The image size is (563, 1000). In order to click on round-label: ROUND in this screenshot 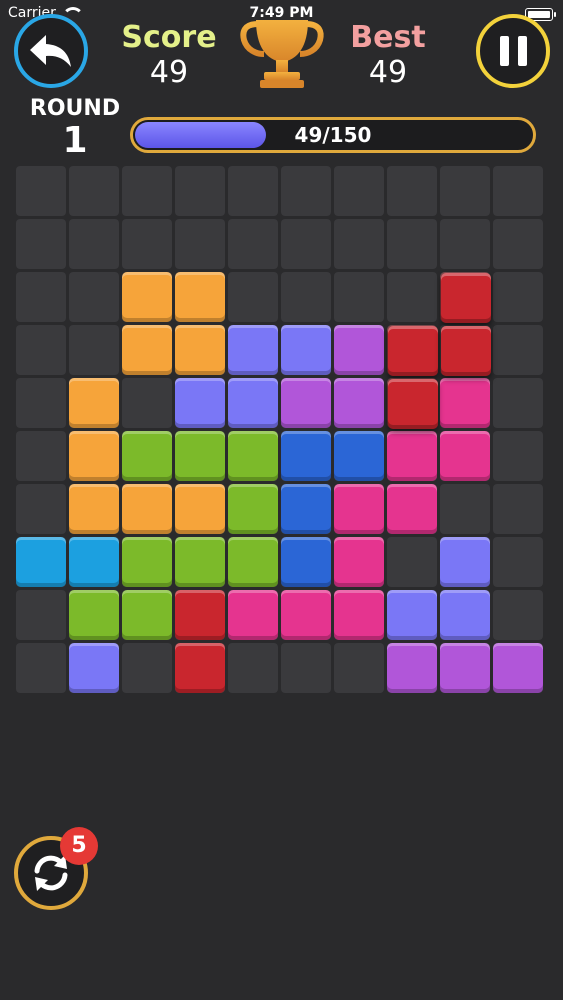, I will do `click(75, 108)`.